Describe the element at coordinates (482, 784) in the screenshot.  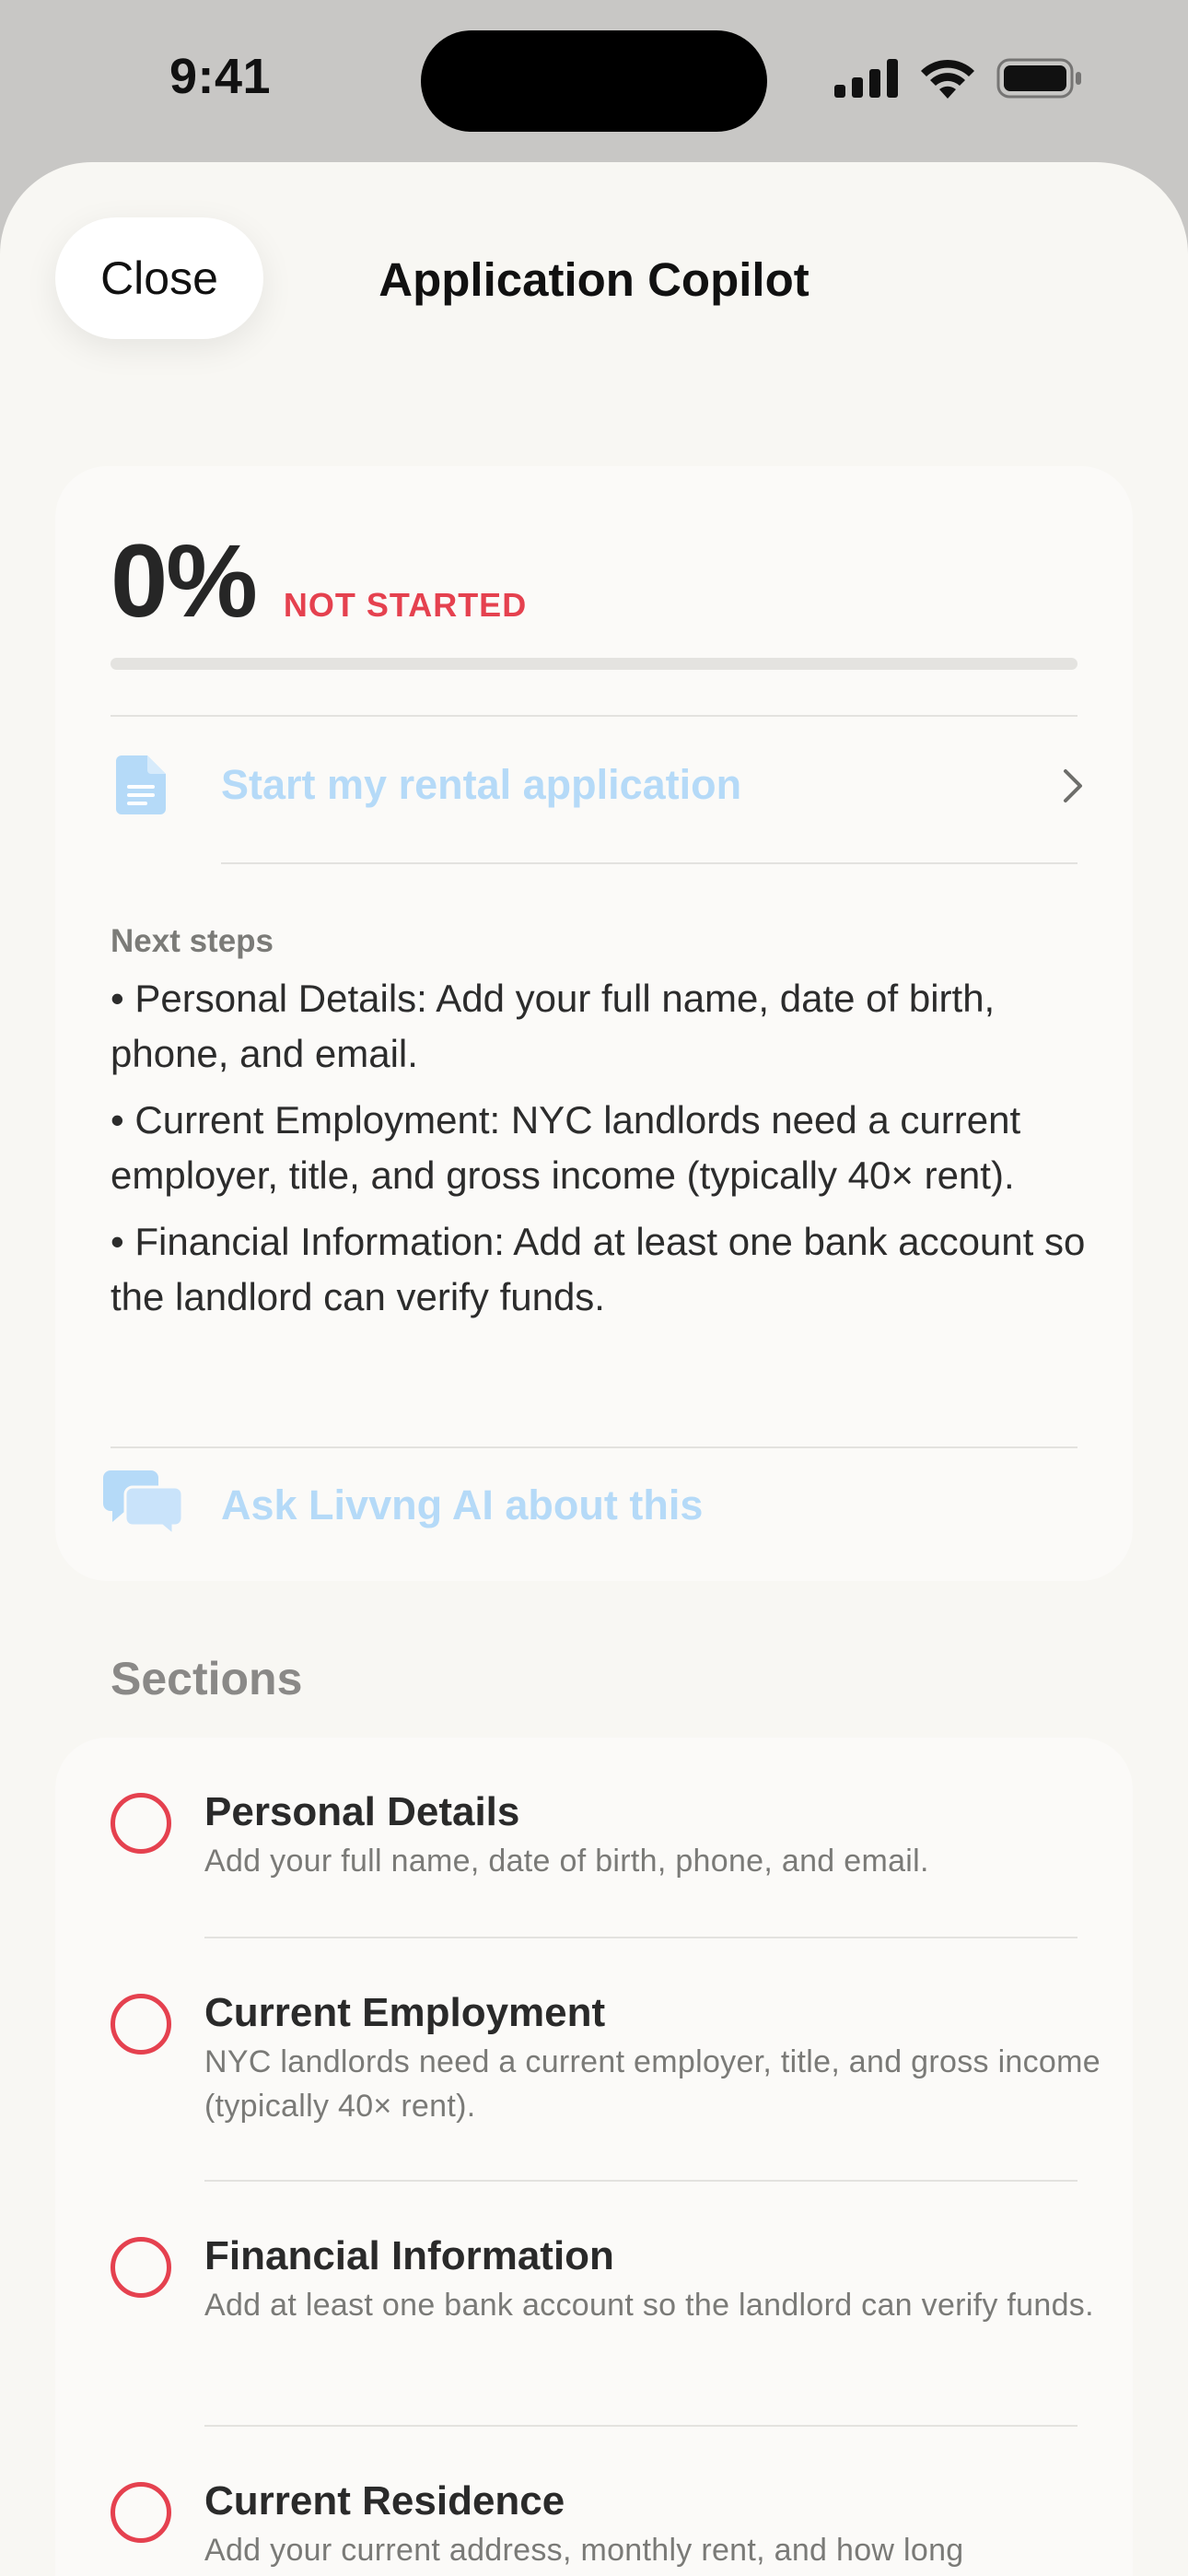
I see `start-application-label: Start my rental application` at that location.